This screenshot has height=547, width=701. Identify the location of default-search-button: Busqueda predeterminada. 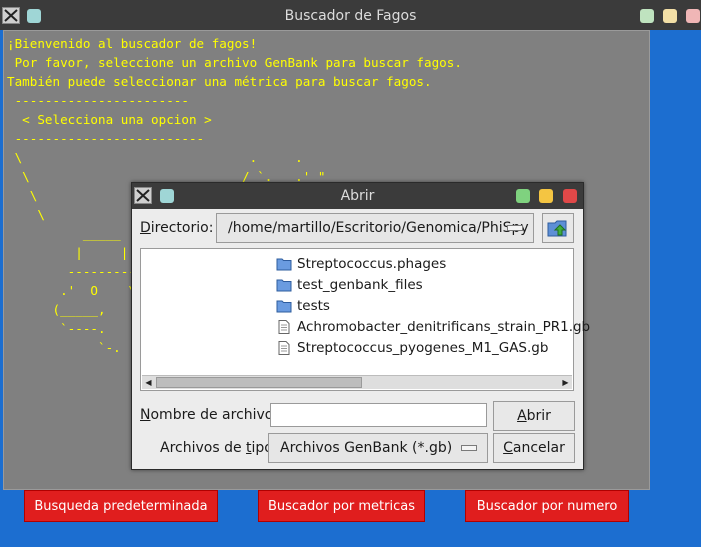
(121, 506).